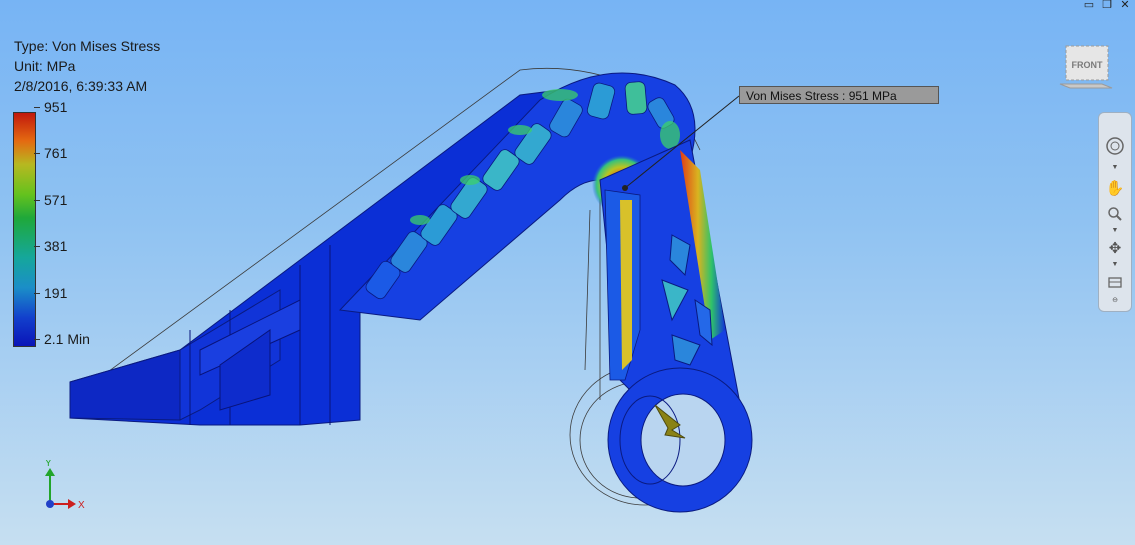  I want to click on probe-point-icon, so click(625, 188).